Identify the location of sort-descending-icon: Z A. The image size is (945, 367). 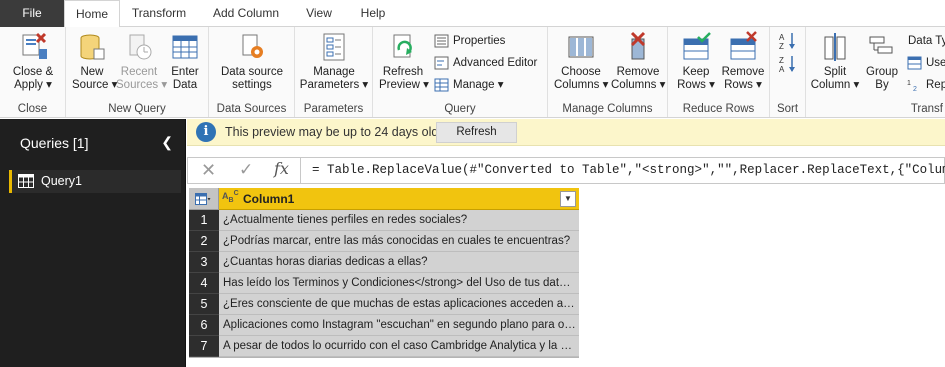
(788, 64).